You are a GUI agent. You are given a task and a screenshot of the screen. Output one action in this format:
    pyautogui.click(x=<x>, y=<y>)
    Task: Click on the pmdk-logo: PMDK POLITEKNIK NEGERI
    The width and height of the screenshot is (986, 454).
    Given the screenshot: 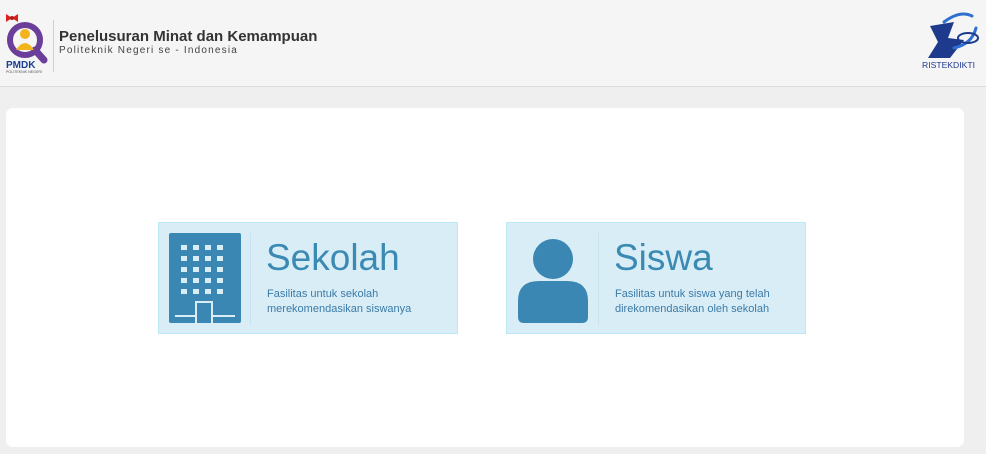 What is the action you would take?
    pyautogui.click(x=28, y=42)
    